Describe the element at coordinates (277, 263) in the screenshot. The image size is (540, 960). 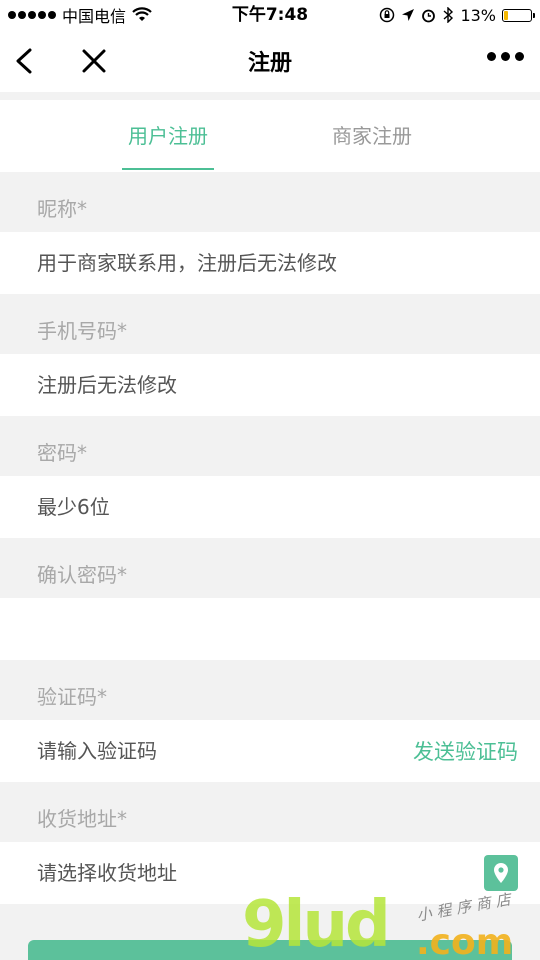
I see `nickname-input` at that location.